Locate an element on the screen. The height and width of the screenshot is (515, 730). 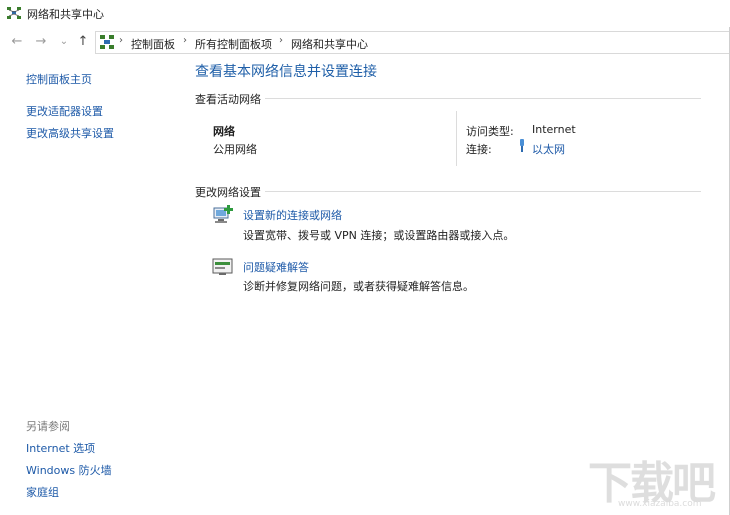
ethernet-connection-link: 以太网 is located at coordinates (548, 149).